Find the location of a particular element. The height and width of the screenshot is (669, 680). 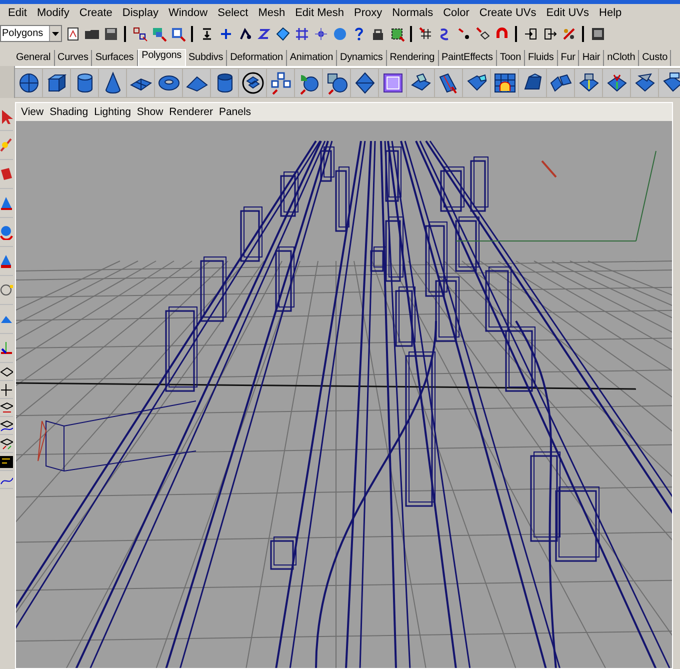

grid-magnet-icon is located at coordinates (426, 34).